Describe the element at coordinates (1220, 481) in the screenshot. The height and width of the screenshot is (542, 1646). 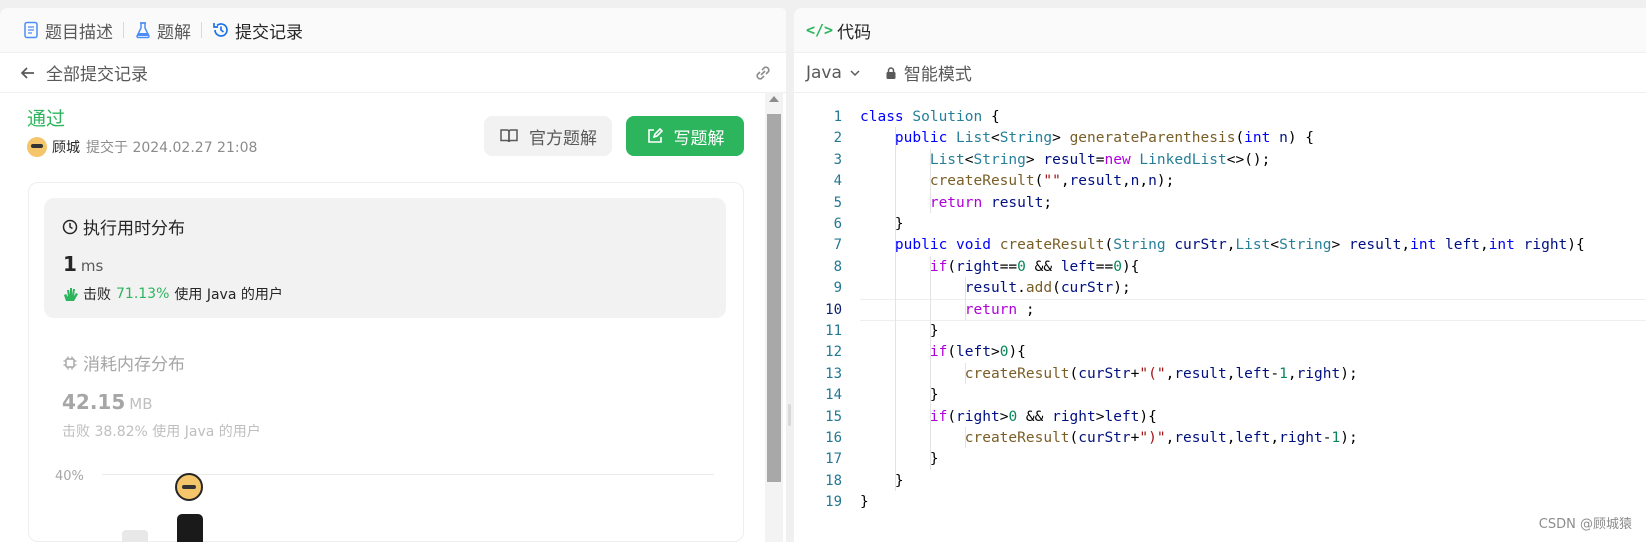
I see `code-line: 18 }` at that location.